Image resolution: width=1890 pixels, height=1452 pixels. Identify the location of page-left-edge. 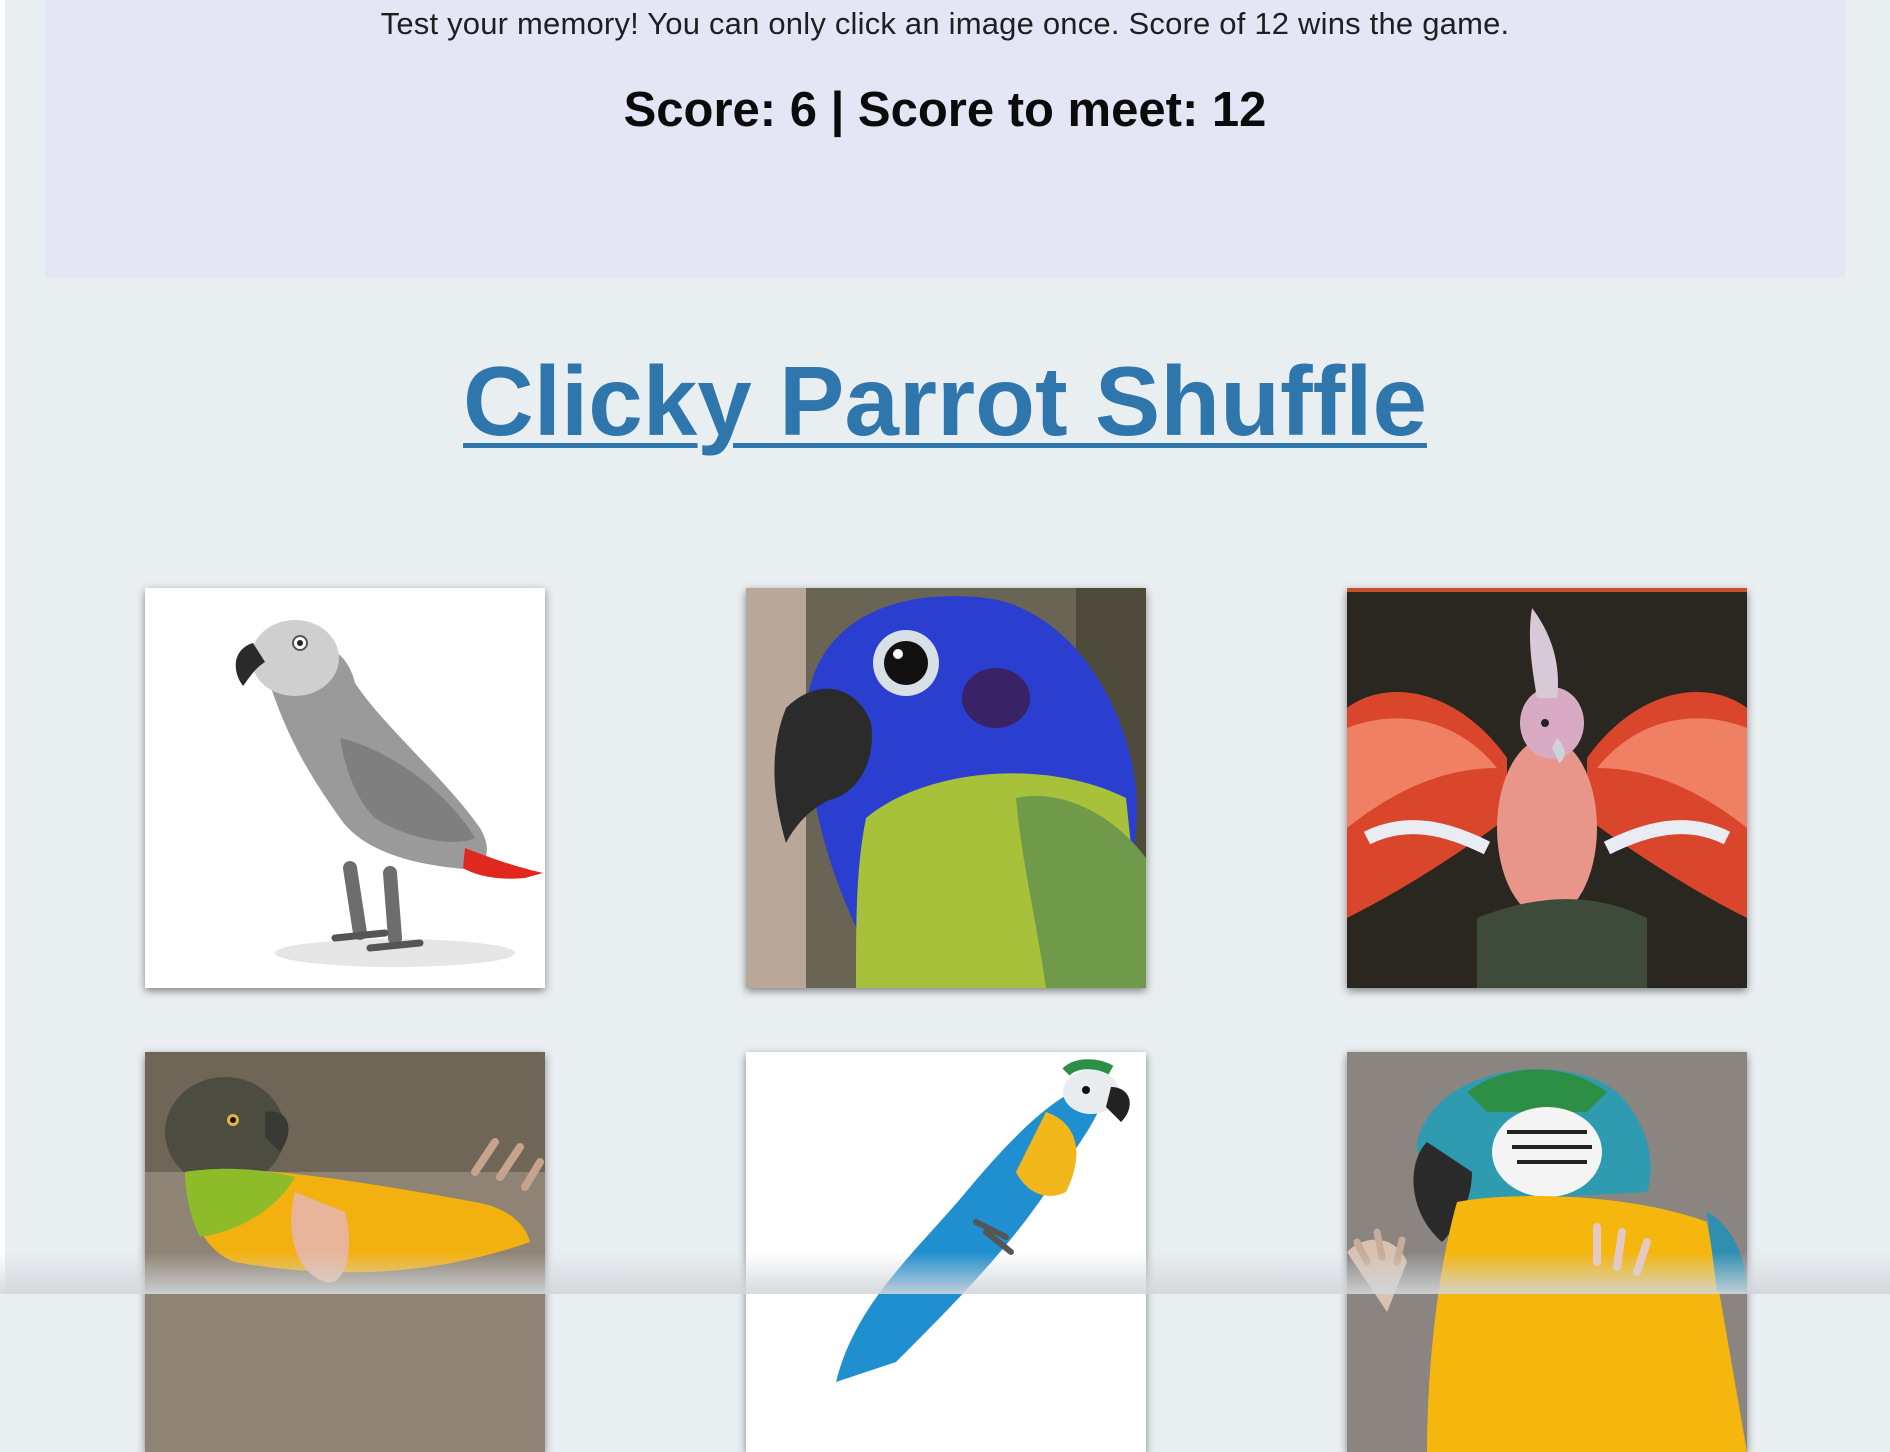
(2, 647).